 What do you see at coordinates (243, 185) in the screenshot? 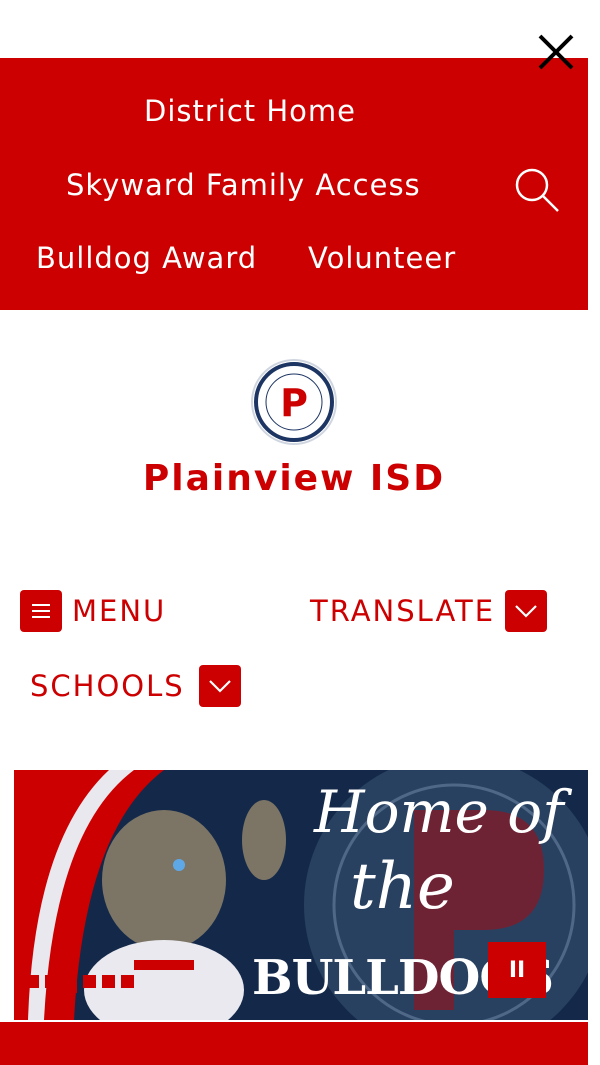
I see `nav-link-skyward-family-access: Skyward Family Access` at bounding box center [243, 185].